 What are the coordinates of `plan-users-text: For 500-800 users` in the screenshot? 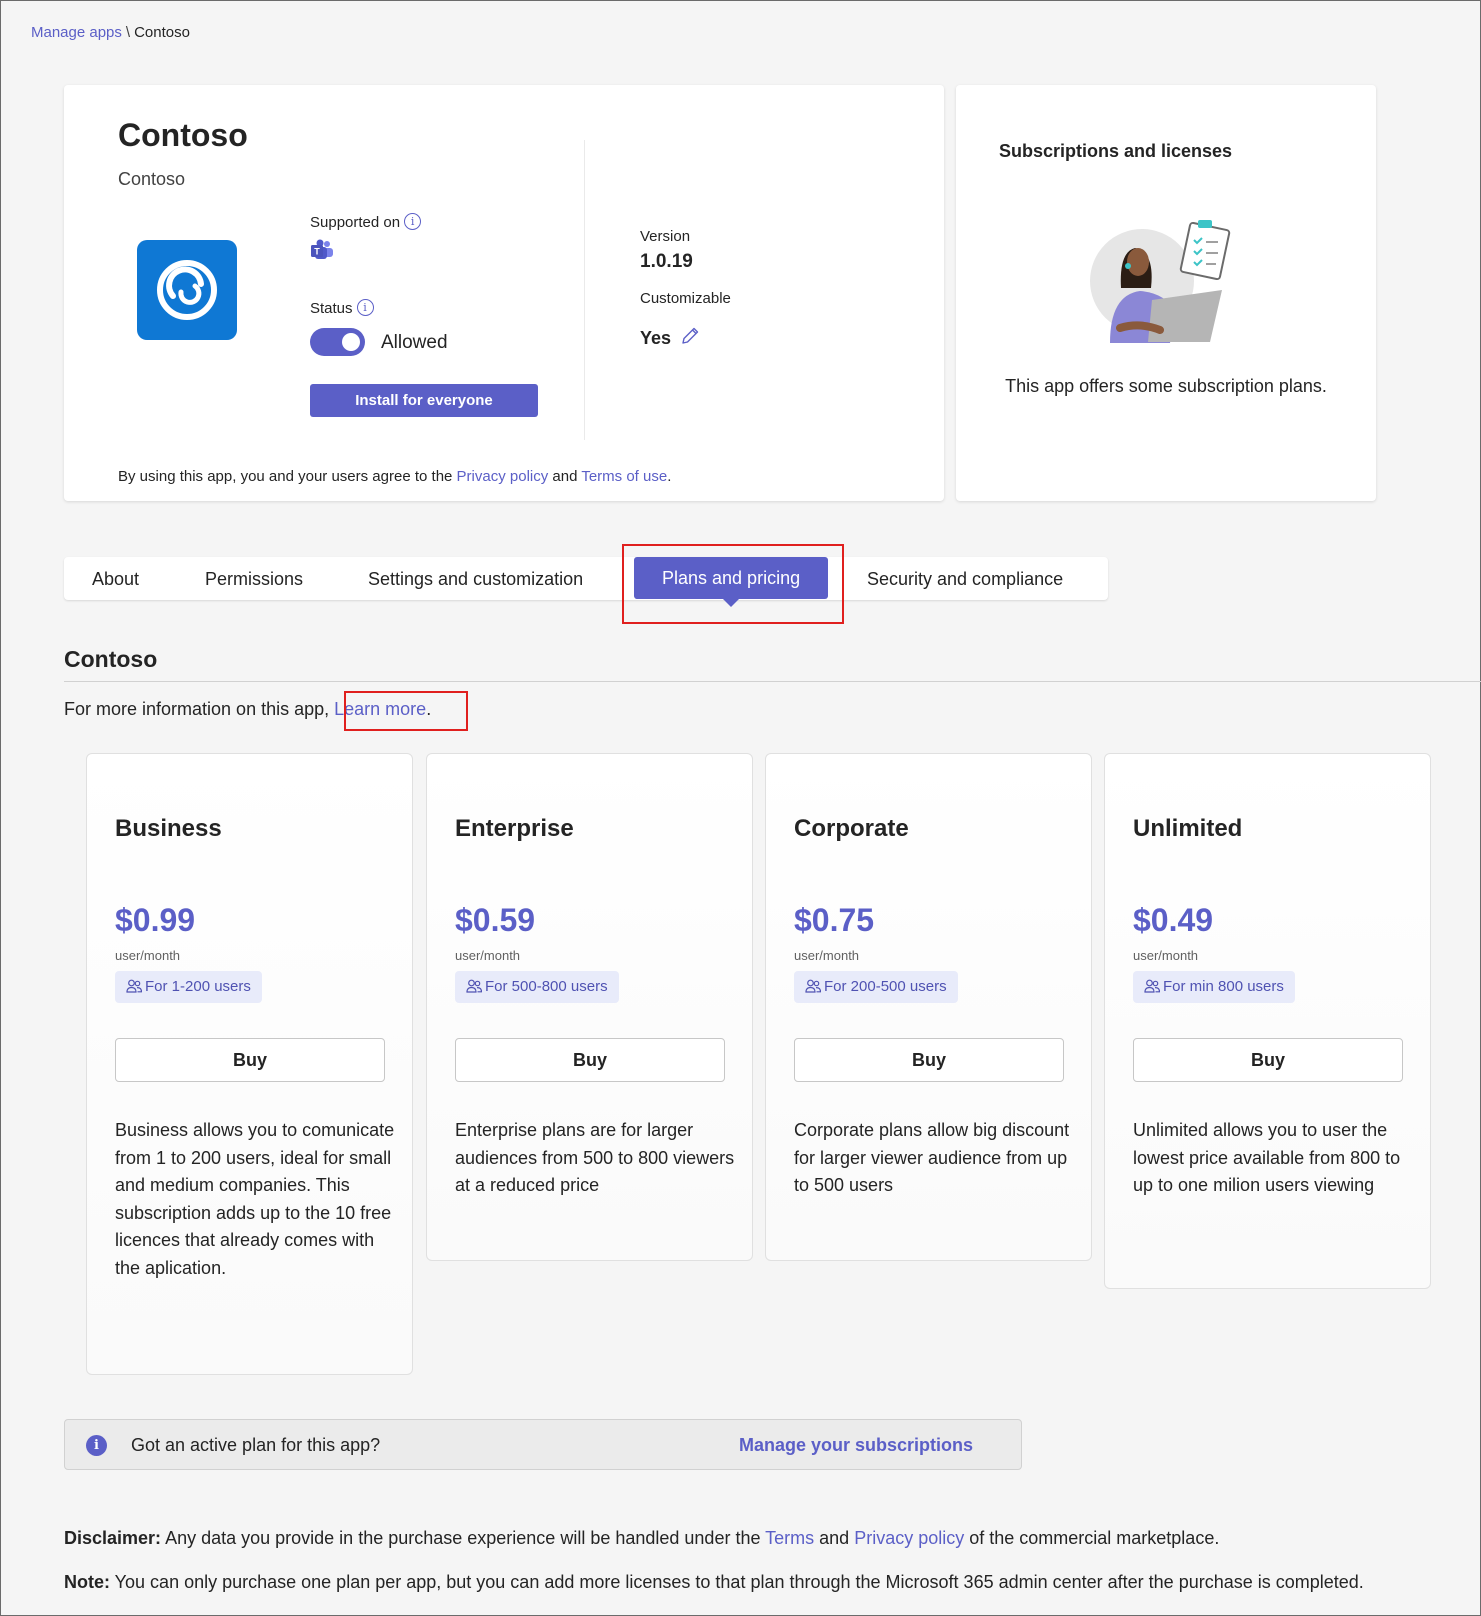 It's located at (546, 986).